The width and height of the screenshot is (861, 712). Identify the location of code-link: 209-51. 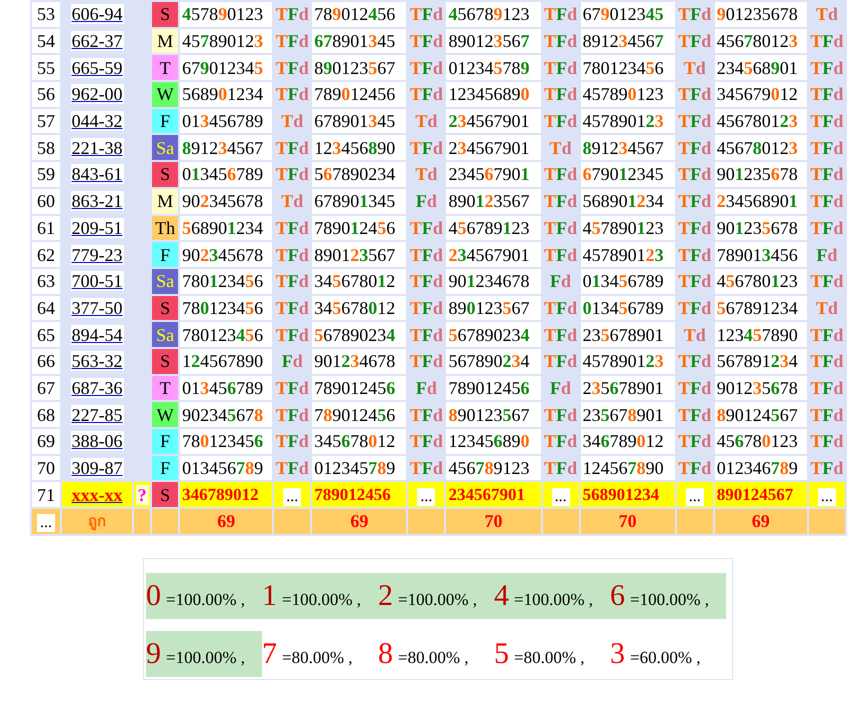
(97, 228).